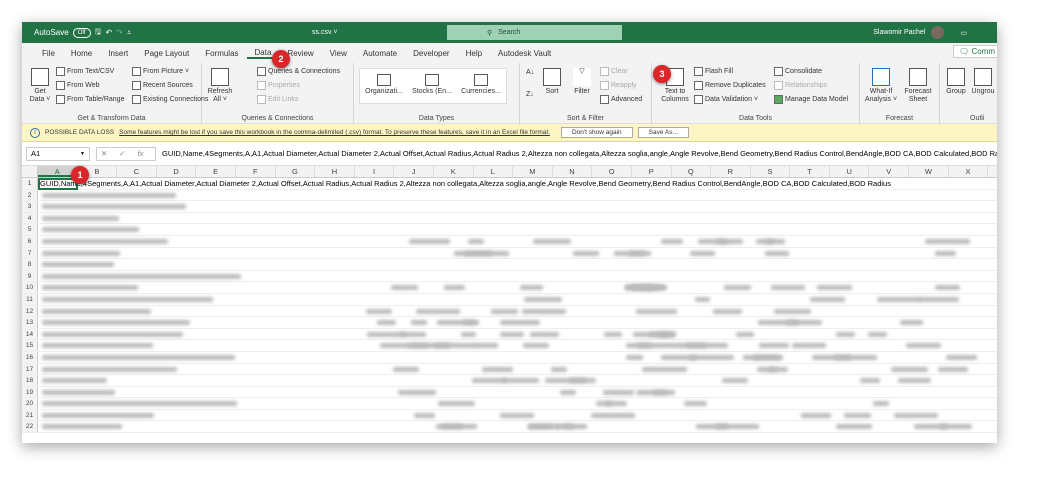 The image size is (1052, 500). What do you see at coordinates (530, 94) in the screenshot?
I see `sort-descending-button: Z↓` at bounding box center [530, 94].